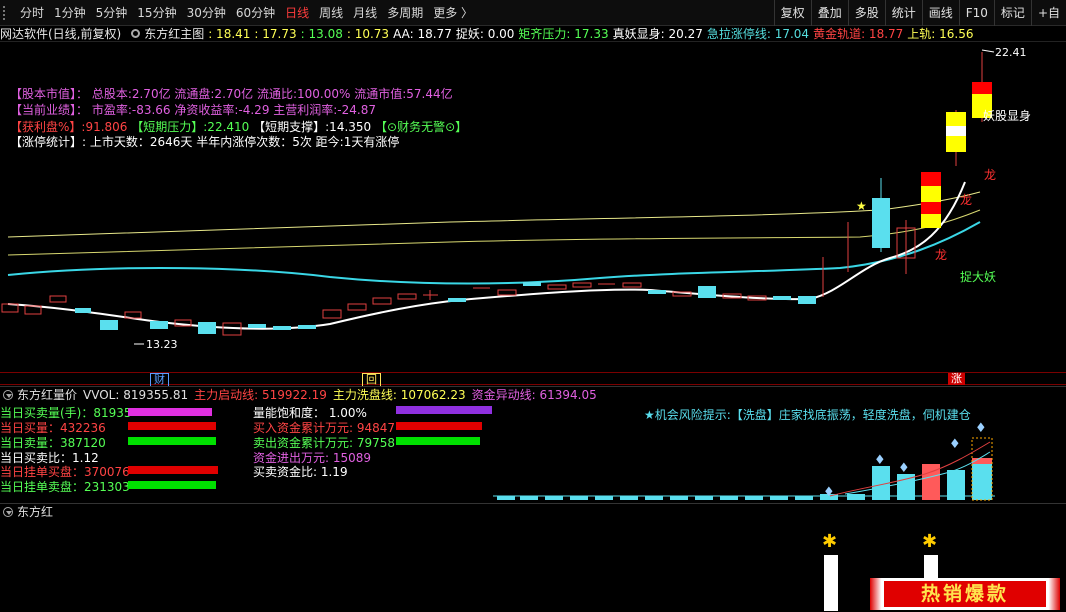 Image resolution: width=1066 pixels, height=612 pixels. Describe the element at coordinates (331, 12) in the screenshot. I see `period-tab-7: 周线` at that location.